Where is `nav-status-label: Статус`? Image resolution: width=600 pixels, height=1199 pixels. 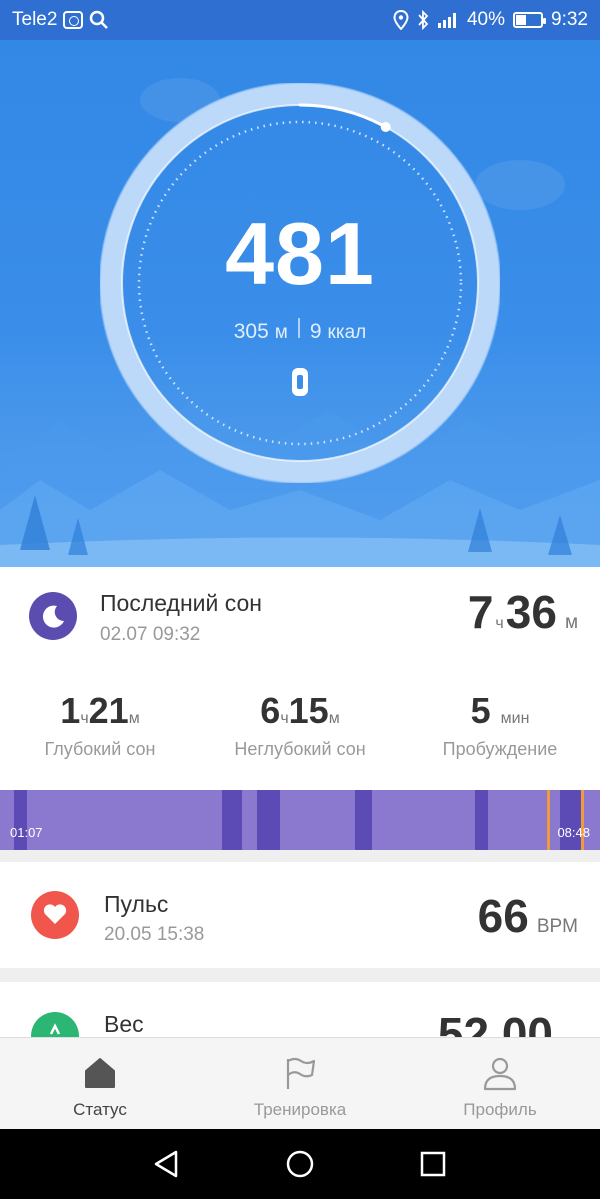 nav-status-label: Статус is located at coordinates (100, 1109).